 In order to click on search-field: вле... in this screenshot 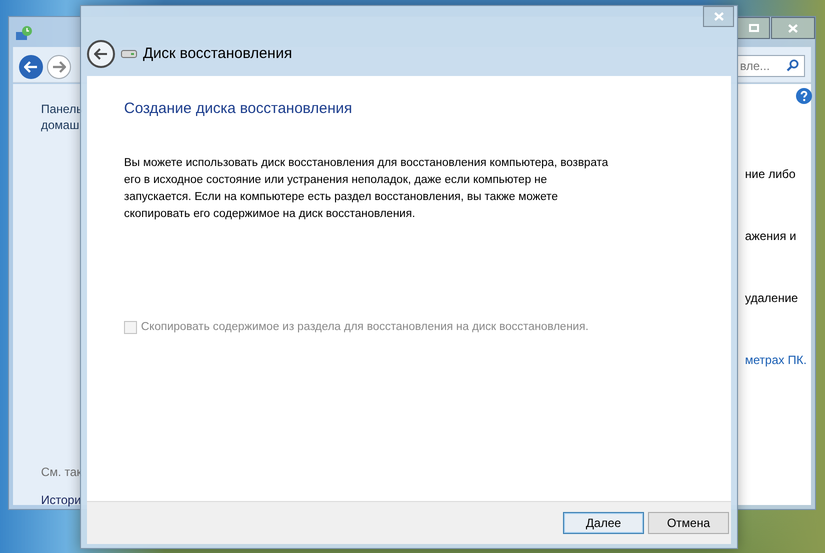, I will do `click(771, 66)`.